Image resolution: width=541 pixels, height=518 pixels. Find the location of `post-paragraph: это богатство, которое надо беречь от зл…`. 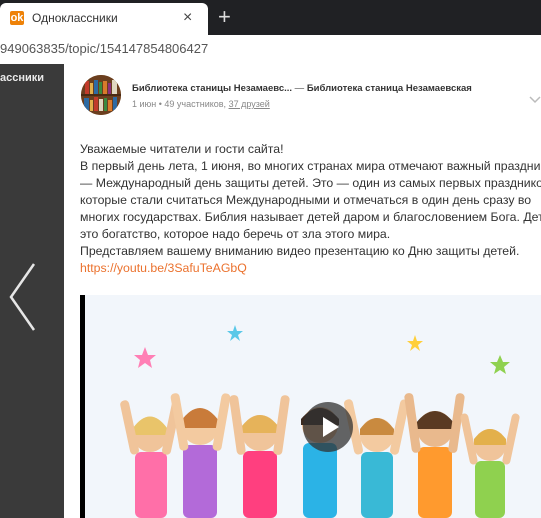

post-paragraph: это богатство, которое надо беречь от зл… is located at coordinates (235, 234).